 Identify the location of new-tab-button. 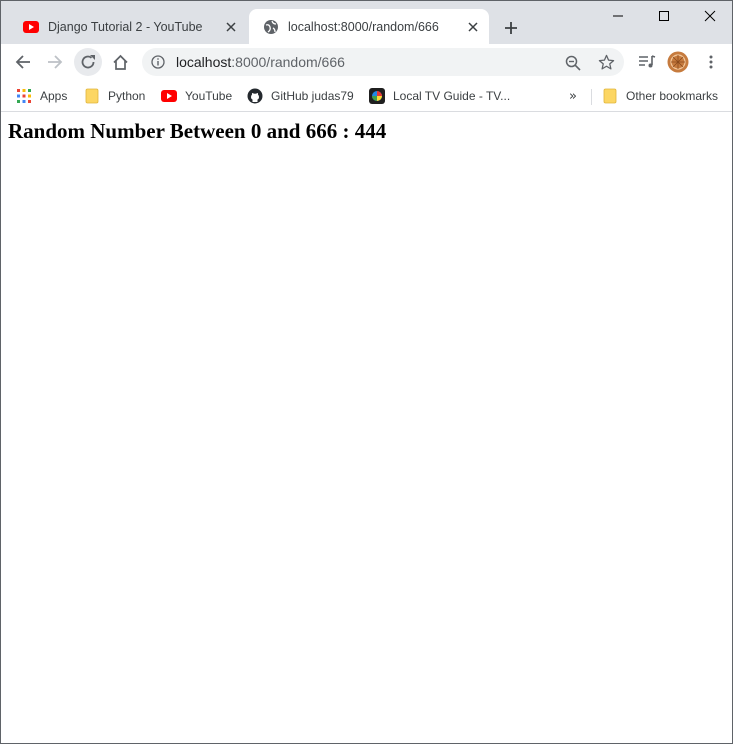
(511, 28).